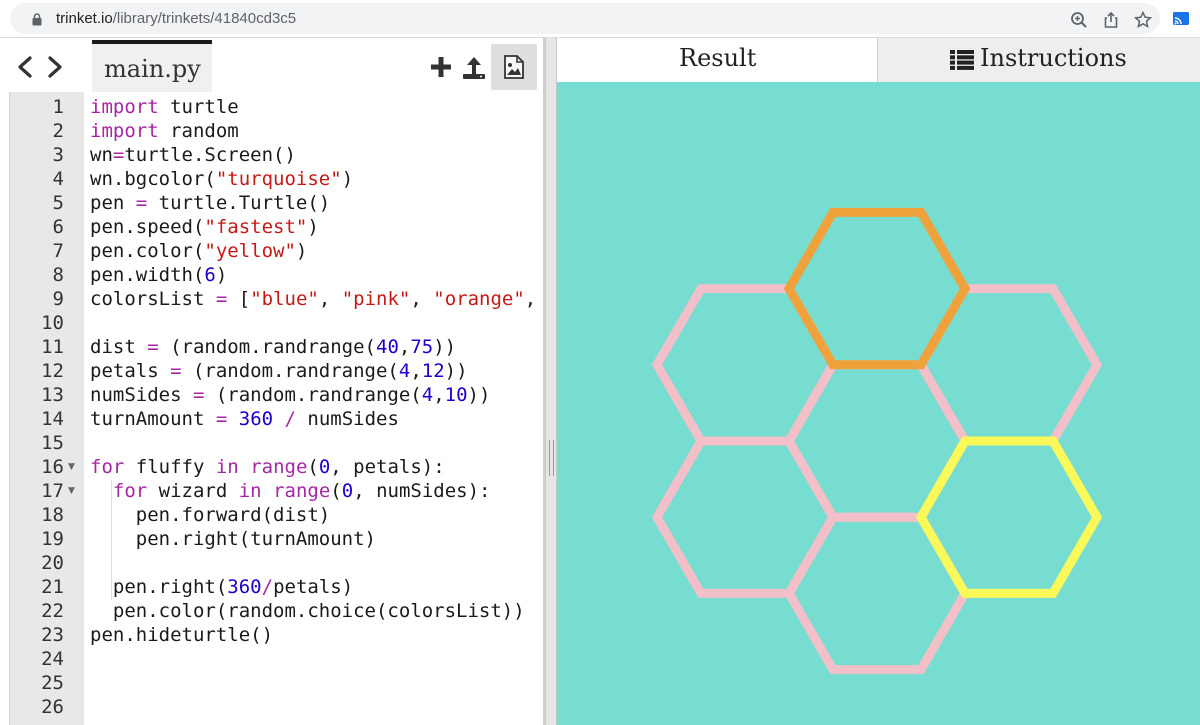  I want to click on code-line: pen.forward(dist), so click(210, 515).